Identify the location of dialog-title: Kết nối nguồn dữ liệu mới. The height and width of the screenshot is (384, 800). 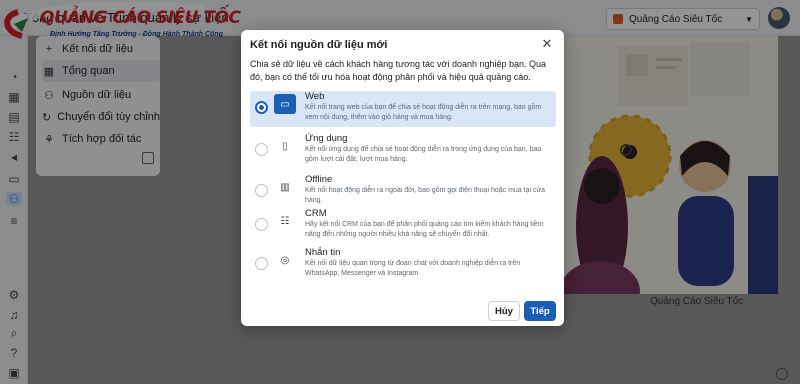
(319, 45).